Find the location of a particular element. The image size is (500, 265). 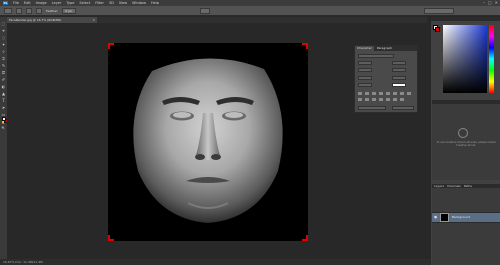

text-color-swatch is located at coordinates (399, 85).